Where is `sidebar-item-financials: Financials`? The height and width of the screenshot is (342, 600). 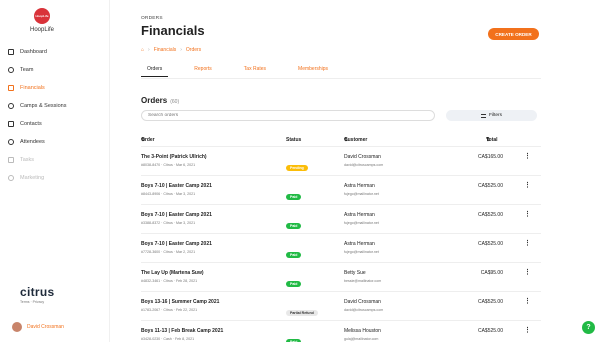
sidebar-item-financials: Financials is located at coordinates (37, 88).